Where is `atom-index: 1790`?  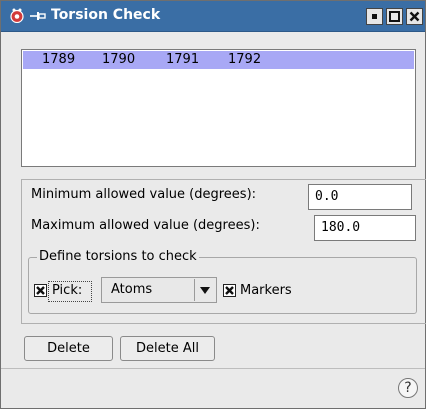
atom-index: 1790 is located at coordinates (119, 59).